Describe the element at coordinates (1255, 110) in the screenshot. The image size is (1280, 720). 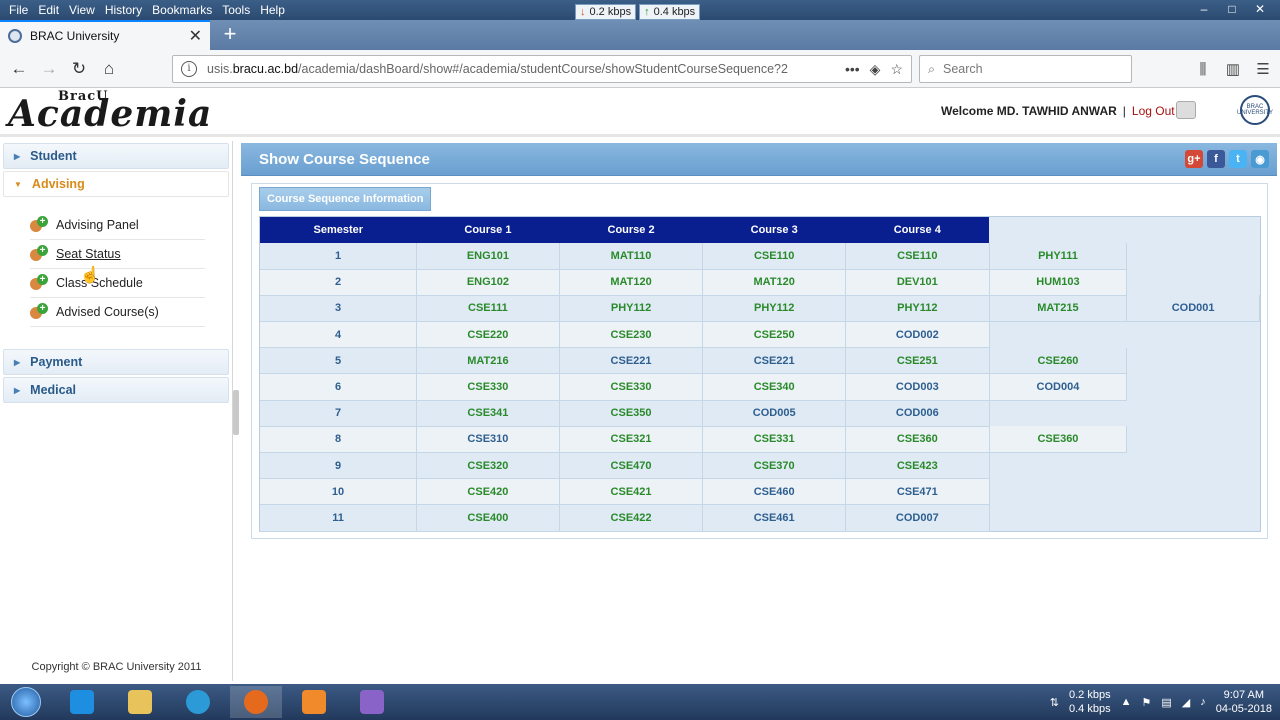
I see `seal-text: BRAC UNIVERSITY` at that location.